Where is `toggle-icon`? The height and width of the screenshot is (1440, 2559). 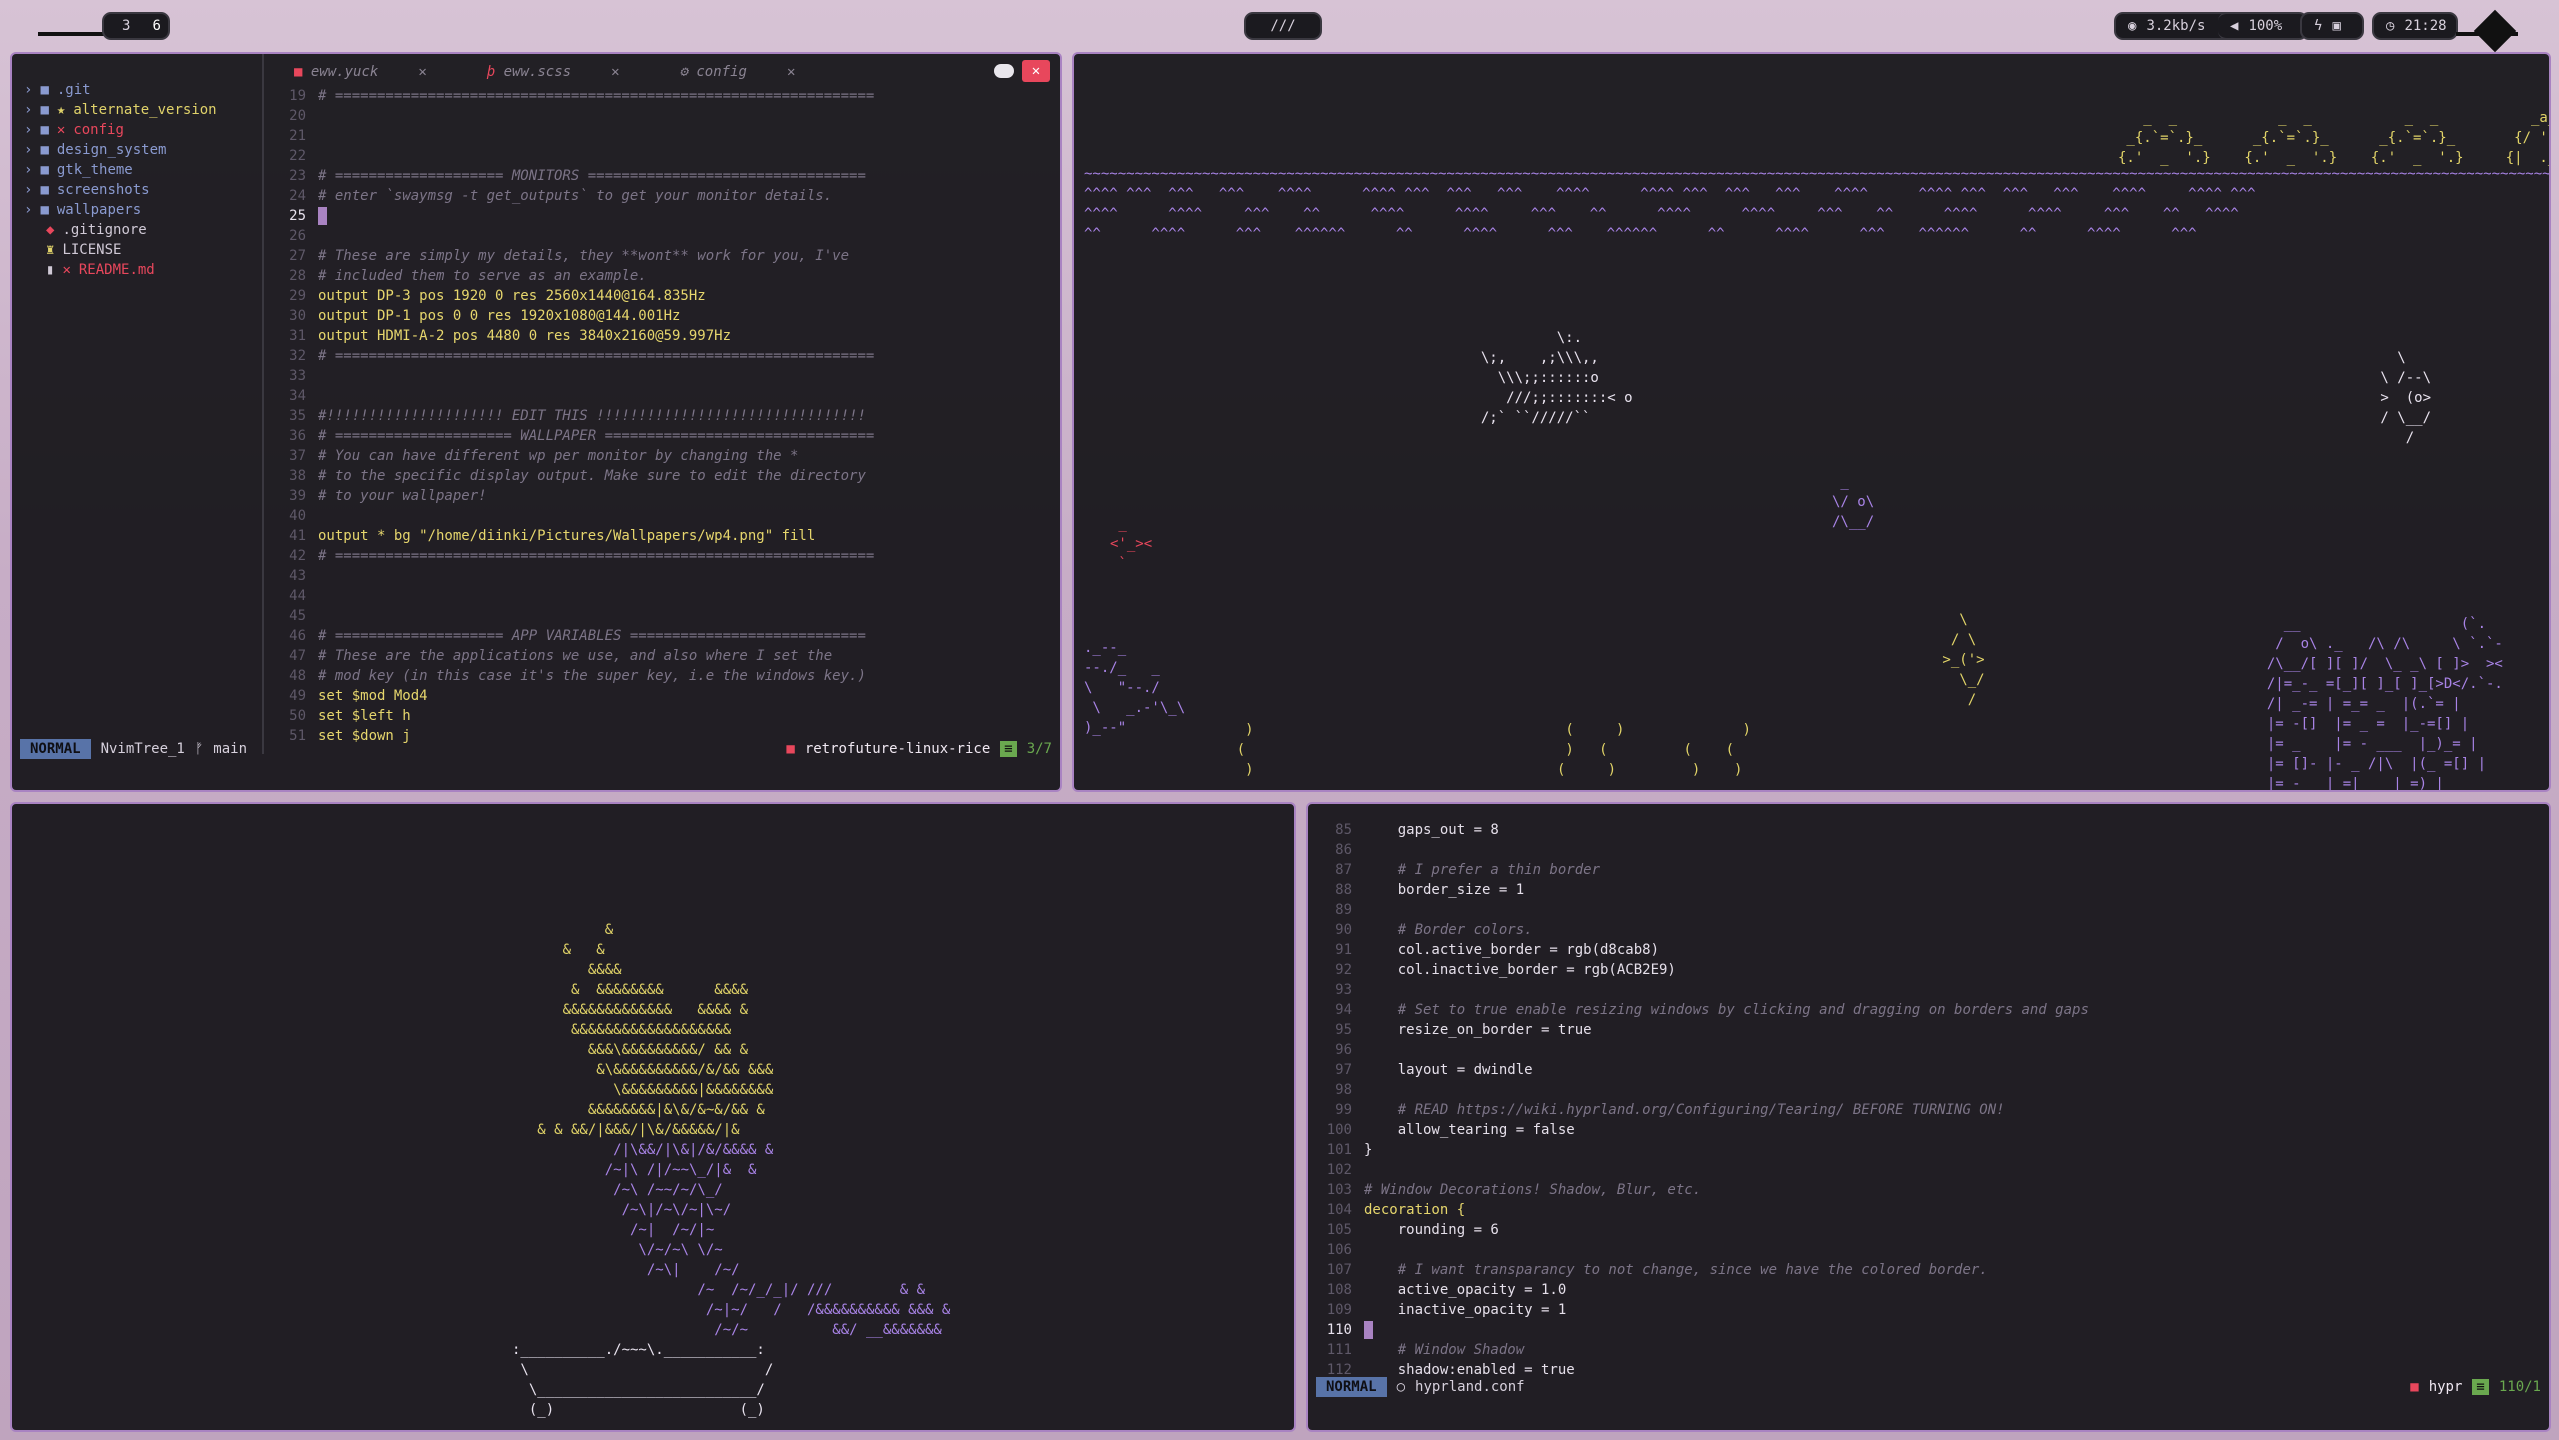
toggle-icon is located at coordinates (1004, 71).